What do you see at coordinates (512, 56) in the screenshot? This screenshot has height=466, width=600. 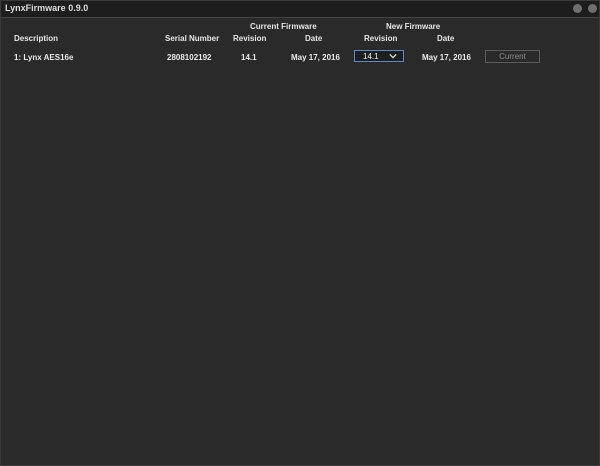 I see `current-button: Current` at bounding box center [512, 56].